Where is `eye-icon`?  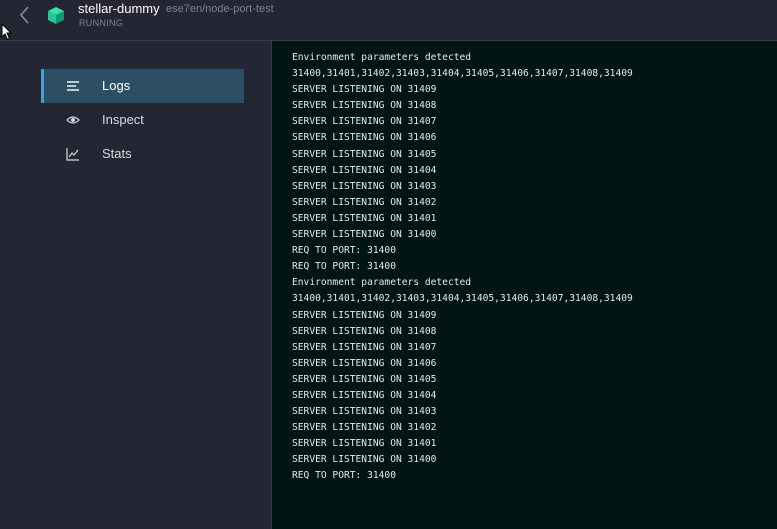
eye-icon is located at coordinates (73, 120).